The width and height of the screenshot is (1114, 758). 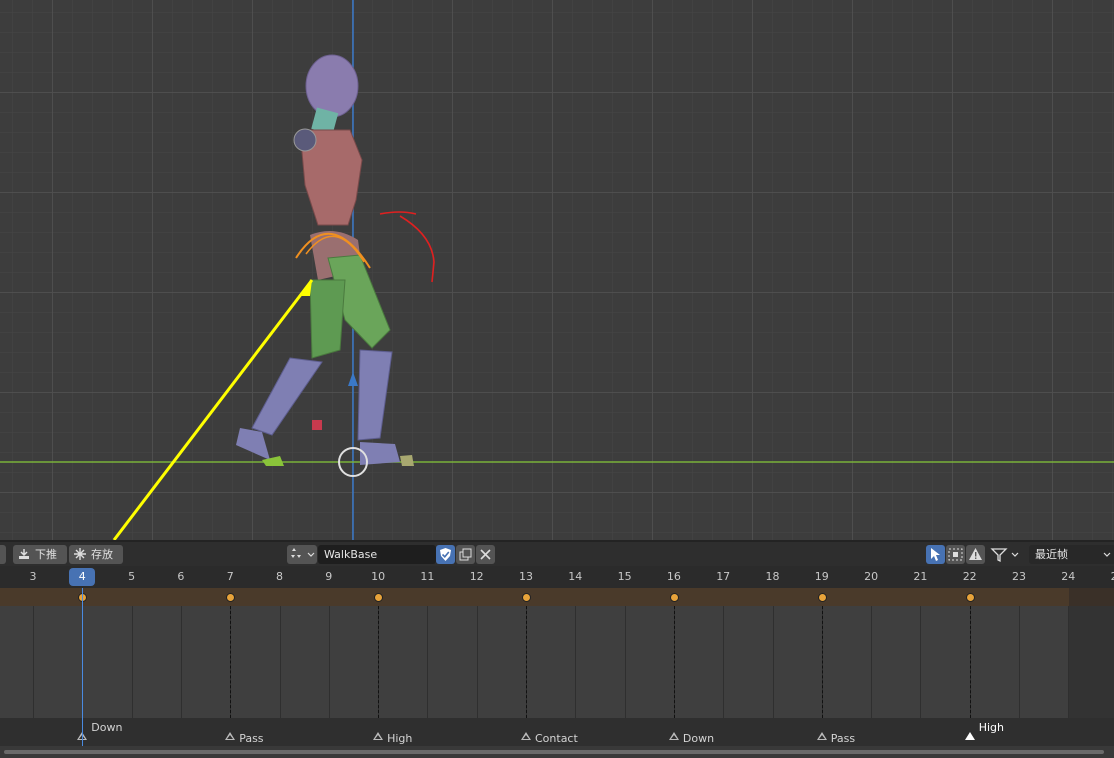 I want to click on action-name-field: WalkBase, so click(x=377, y=554).